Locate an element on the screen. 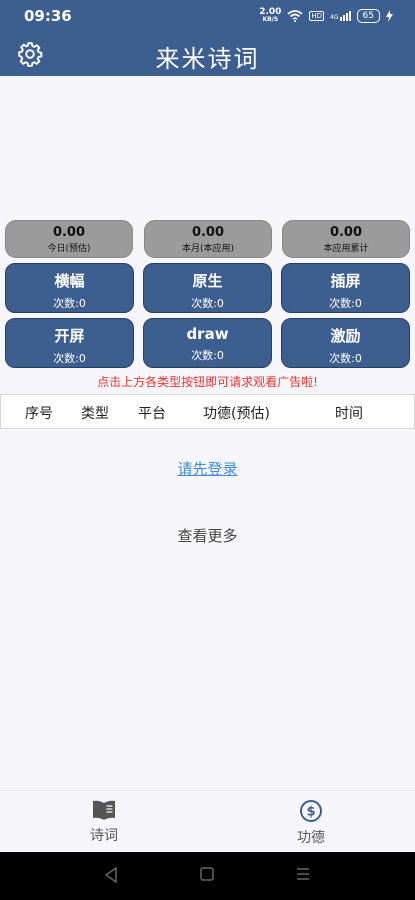 The height and width of the screenshot is (900, 415). table-header: 序号 类型 平台 功德(预估) 时间 is located at coordinates (207, 411).